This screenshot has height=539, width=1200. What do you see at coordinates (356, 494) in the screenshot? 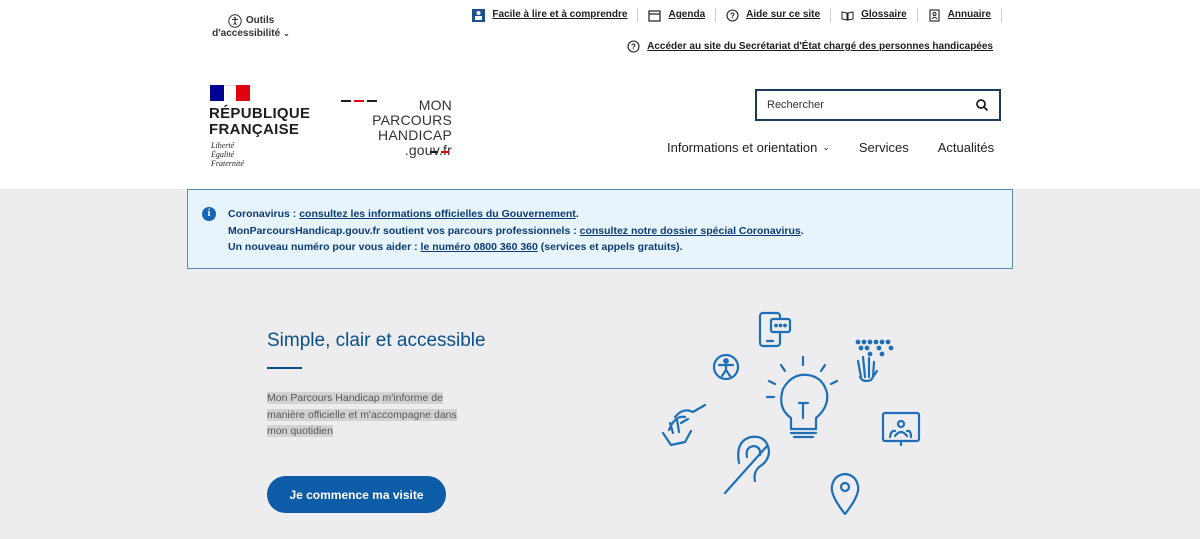
I see `start-visit-button: Je commence ma visite` at bounding box center [356, 494].